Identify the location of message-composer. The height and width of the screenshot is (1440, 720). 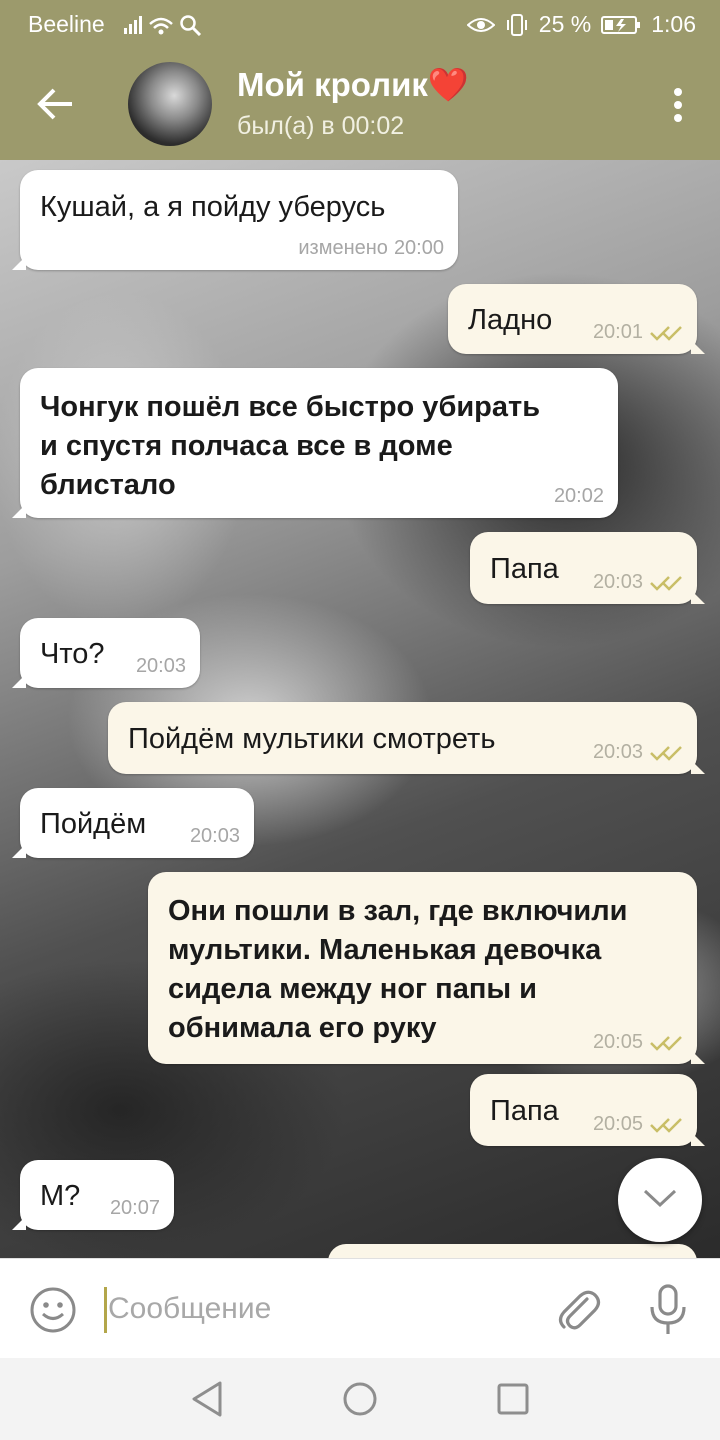
(360, 1308).